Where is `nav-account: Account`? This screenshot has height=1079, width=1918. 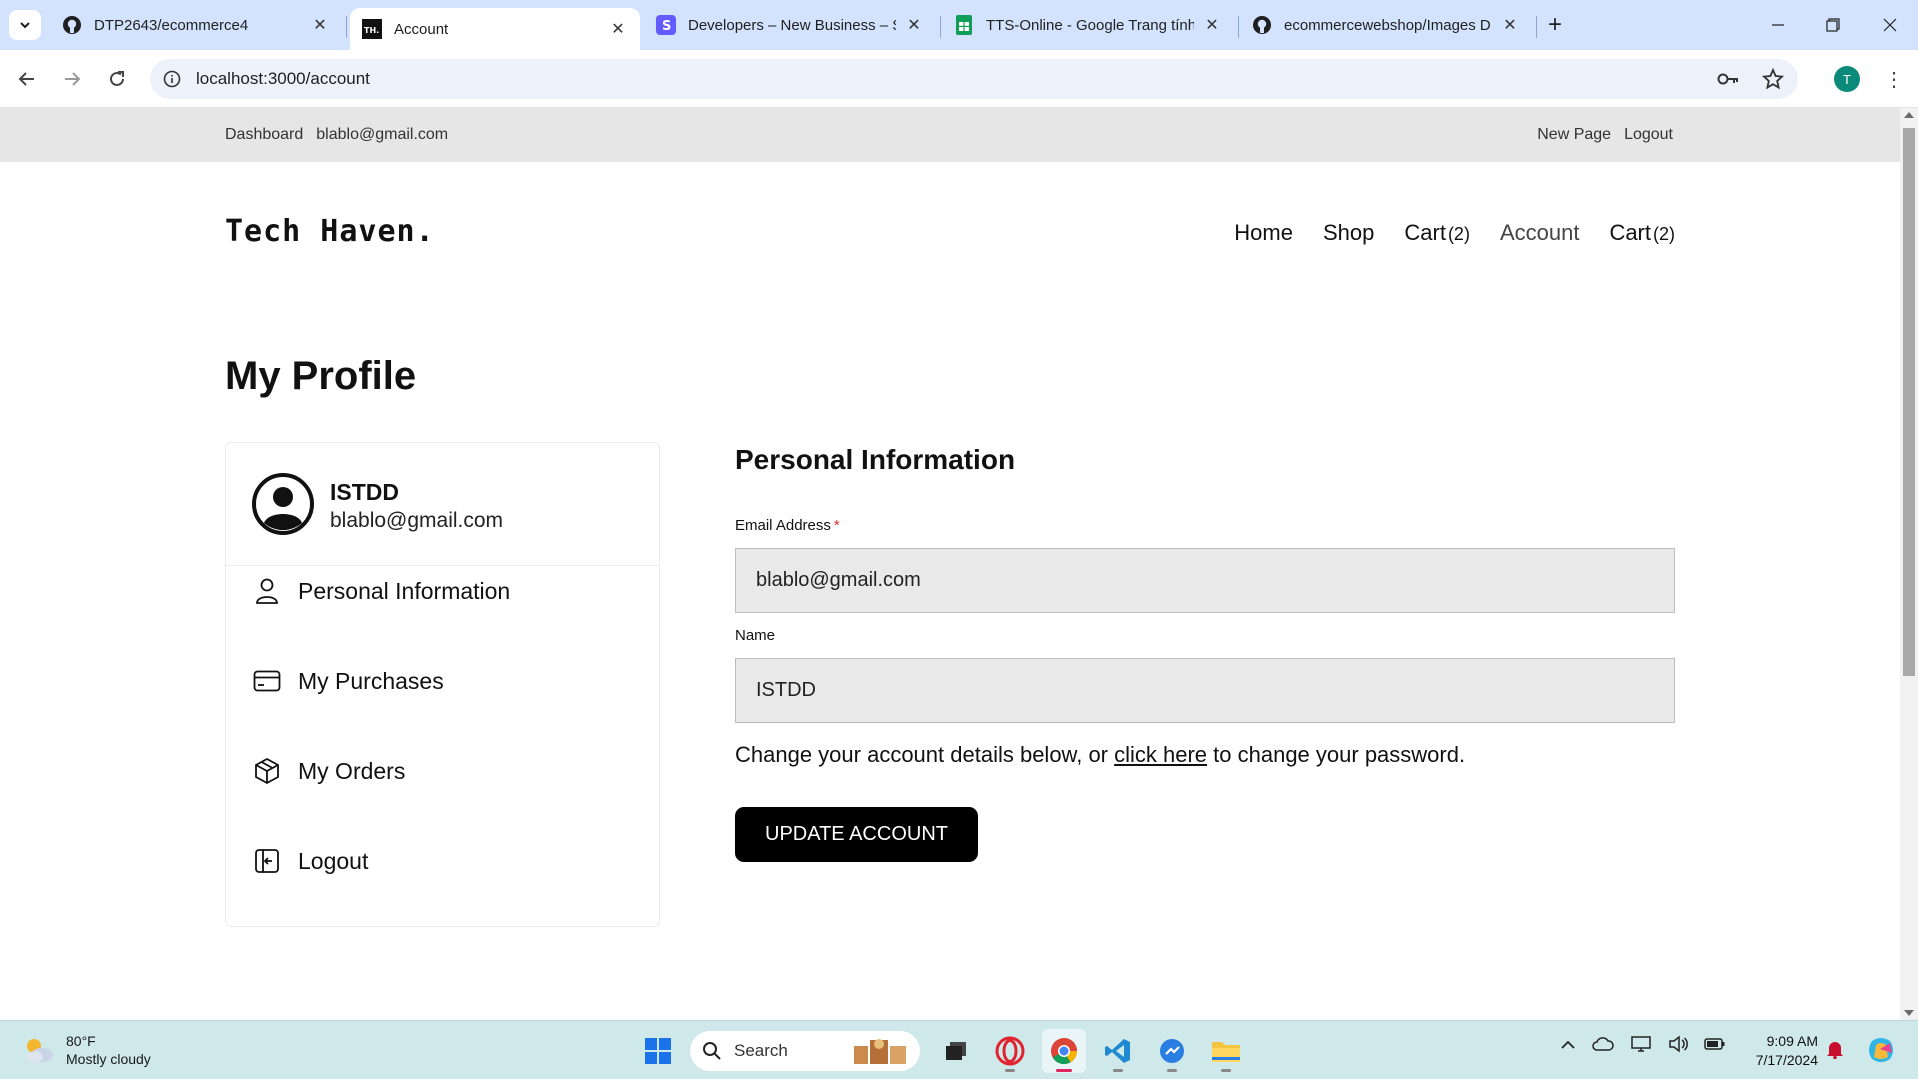 nav-account: Account is located at coordinates (1540, 233).